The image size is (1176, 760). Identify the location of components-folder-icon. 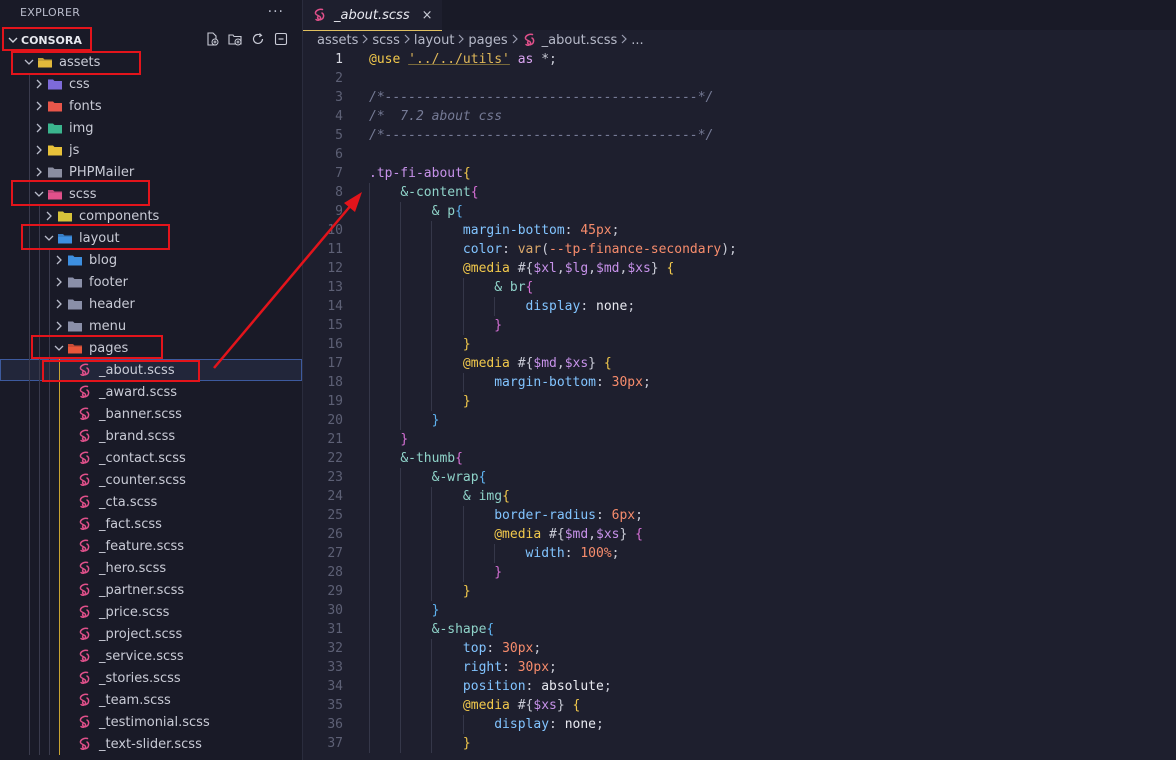
(65, 216).